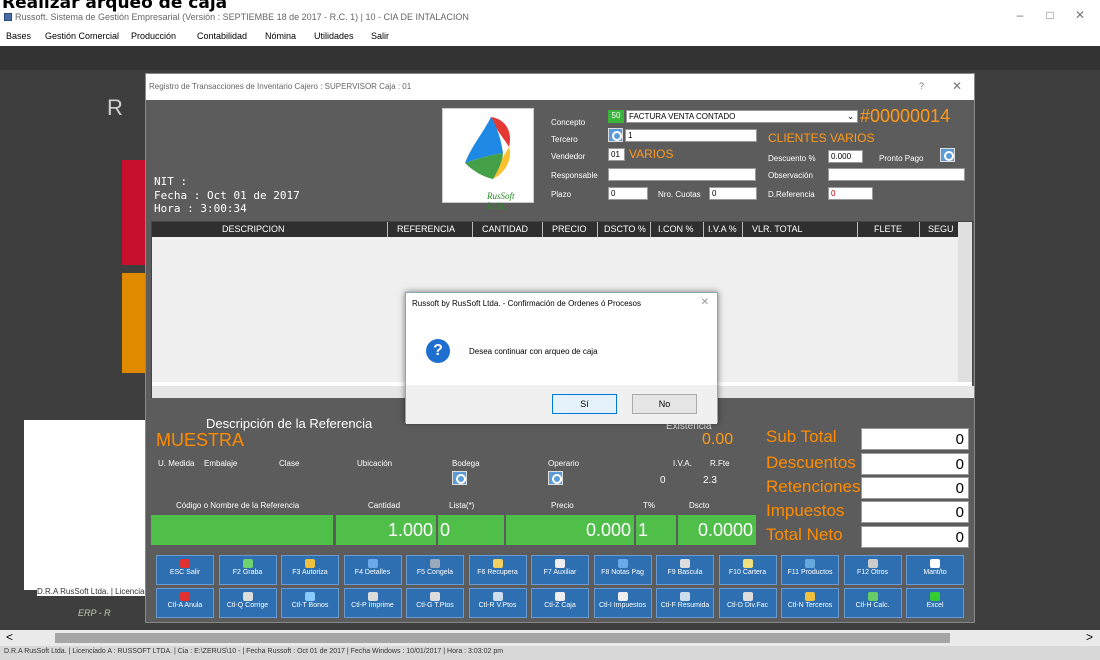 The image size is (1100, 660). What do you see at coordinates (616, 154) in the screenshot?
I see `vendedor-code: 01` at bounding box center [616, 154].